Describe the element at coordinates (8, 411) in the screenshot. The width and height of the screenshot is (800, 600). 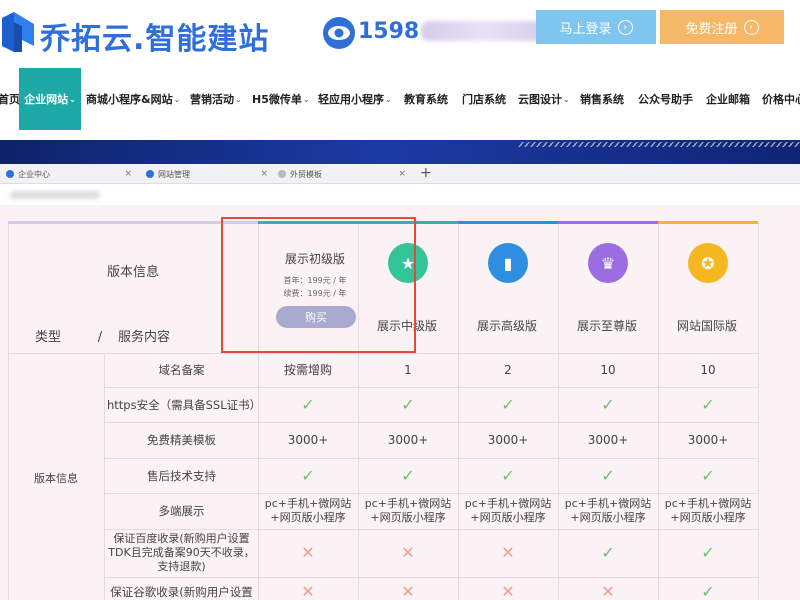
I see `grid-vline` at that location.